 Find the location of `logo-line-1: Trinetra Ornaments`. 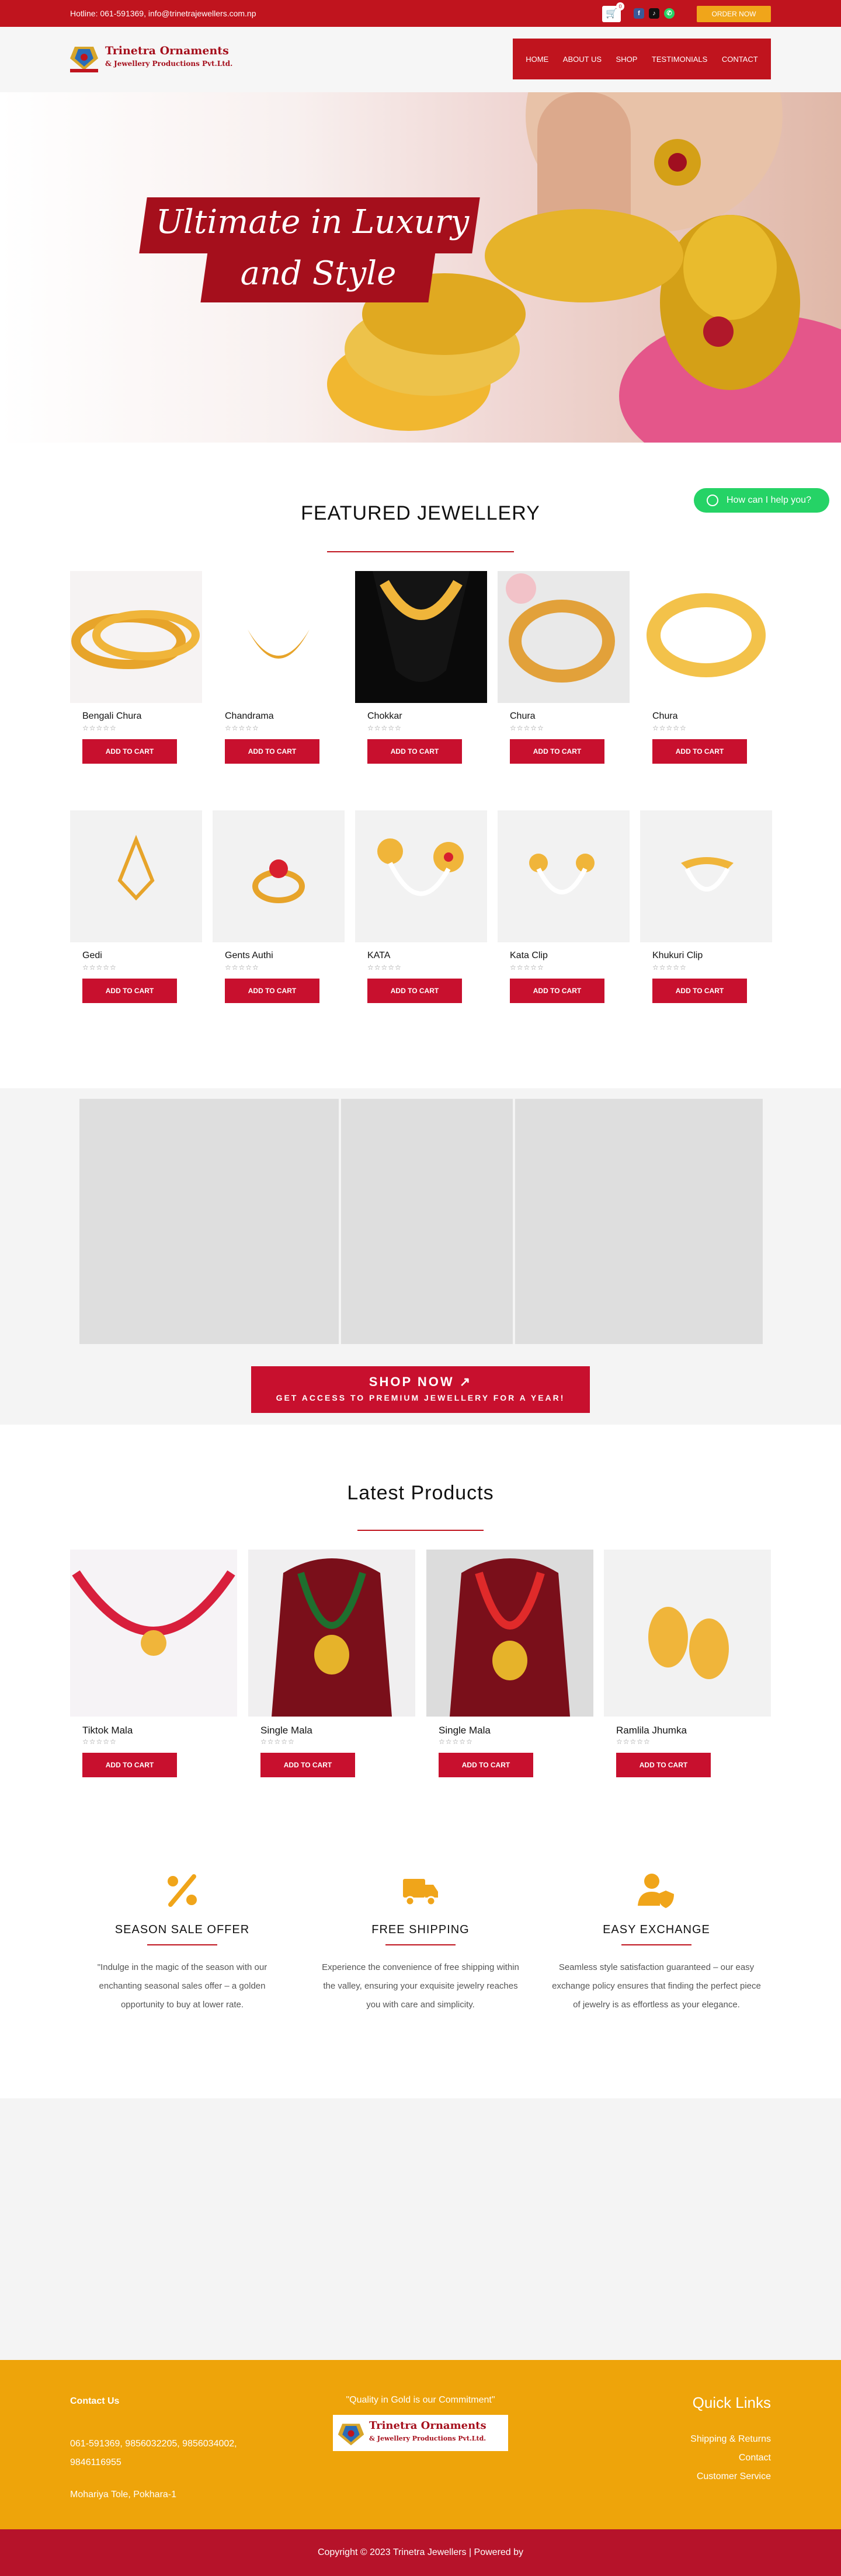

logo-line-1: Trinetra Ornaments is located at coordinates (167, 50).